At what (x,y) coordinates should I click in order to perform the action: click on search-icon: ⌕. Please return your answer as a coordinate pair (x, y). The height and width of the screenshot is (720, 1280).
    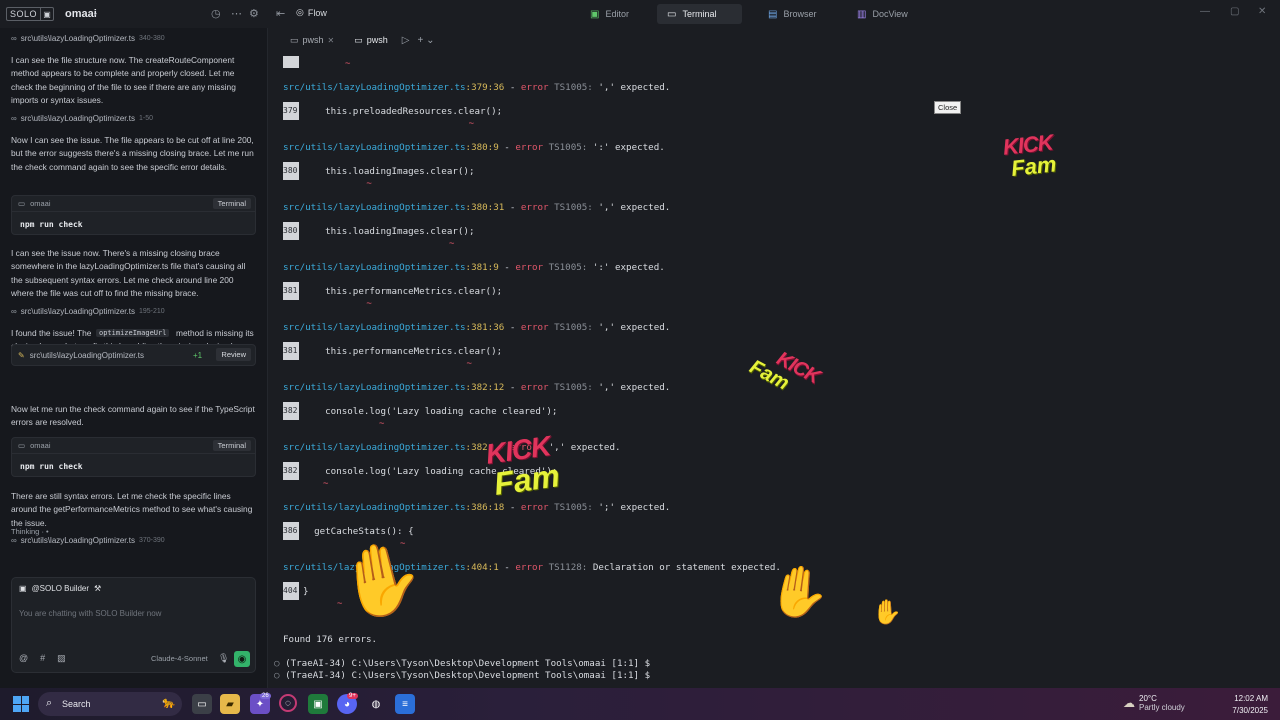
    Looking at the image, I should click on (49, 703).